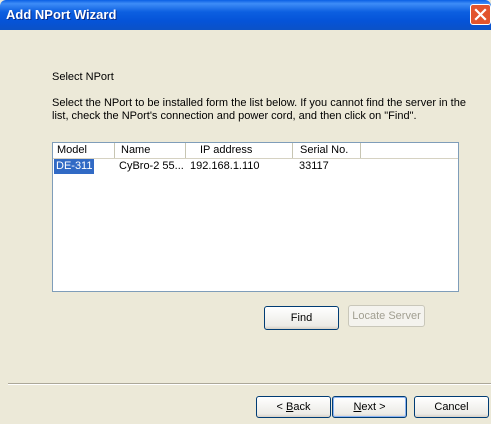  Describe the element at coordinates (74, 166) in the screenshot. I see `cell-model: DE-311` at that location.